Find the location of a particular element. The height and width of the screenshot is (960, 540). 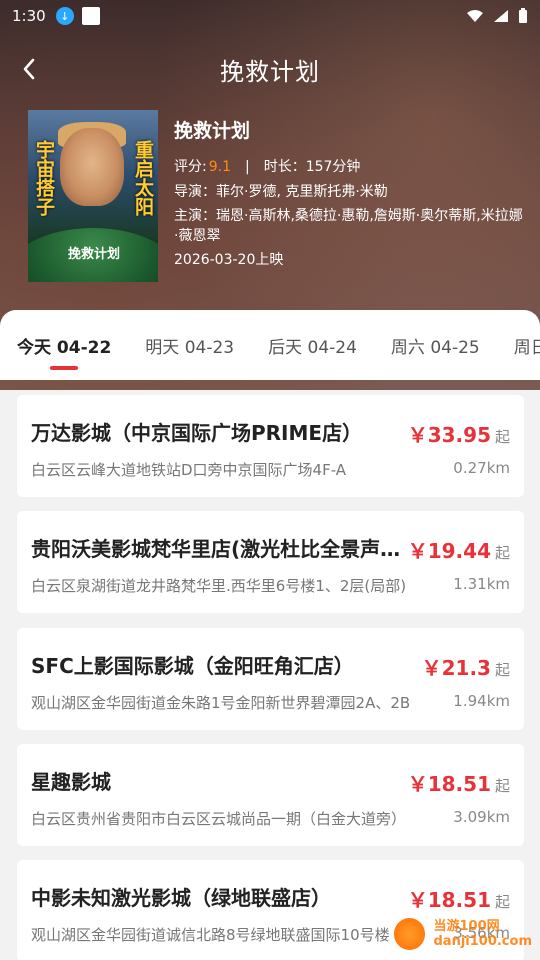

movie-poster: 宇宙搭子 重启太阳 挽救计划 is located at coordinates (93, 196).